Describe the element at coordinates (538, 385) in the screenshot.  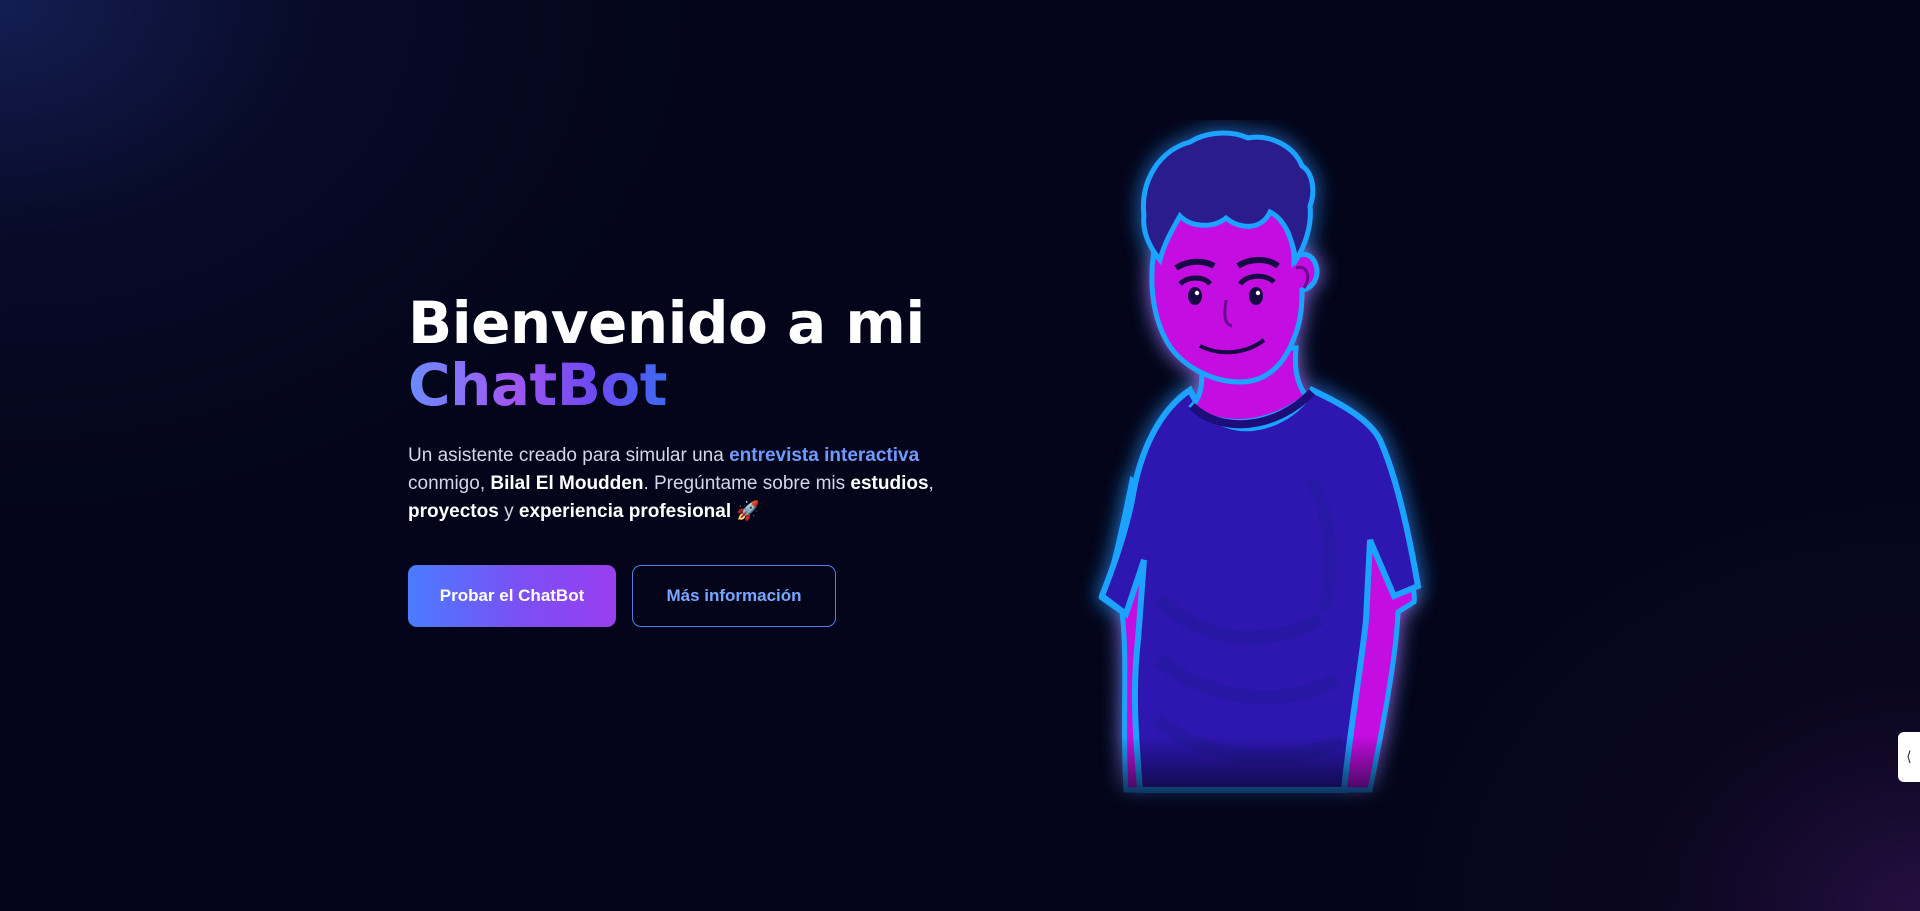
I see `title-line-2-chatbot: ChatBot` at that location.